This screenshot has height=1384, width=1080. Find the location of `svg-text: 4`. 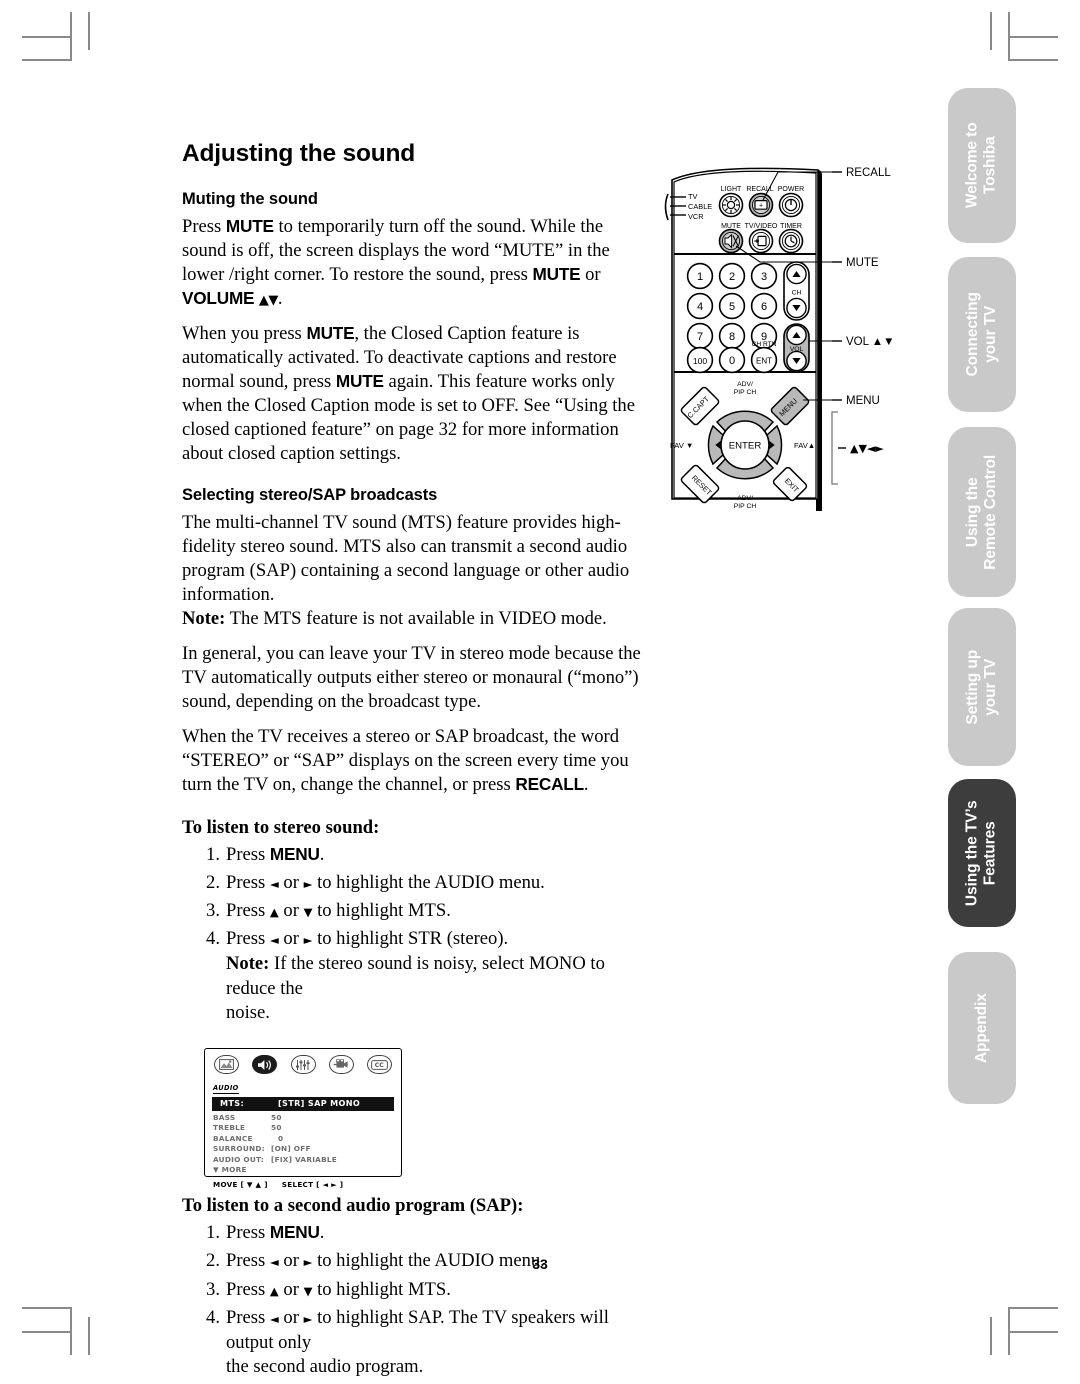

svg-text: 4 is located at coordinates (700, 307).